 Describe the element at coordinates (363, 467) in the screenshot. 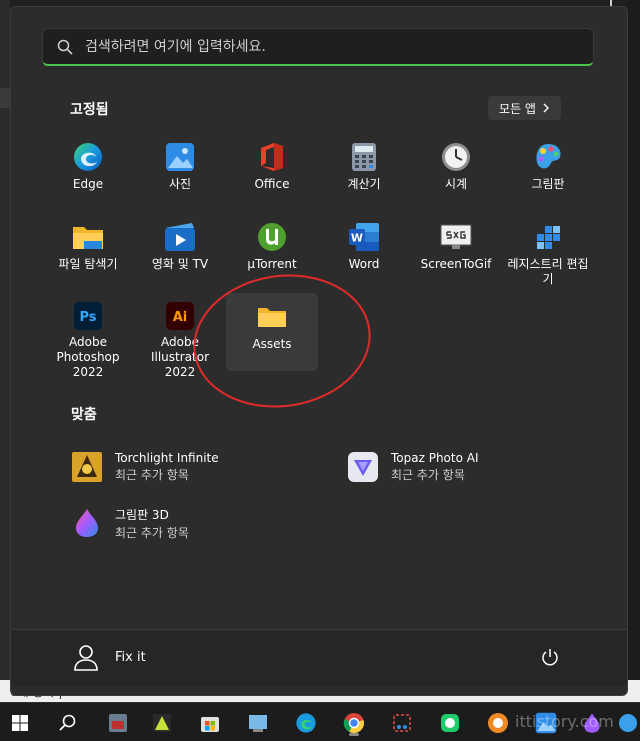

I see `topaz-icon` at that location.